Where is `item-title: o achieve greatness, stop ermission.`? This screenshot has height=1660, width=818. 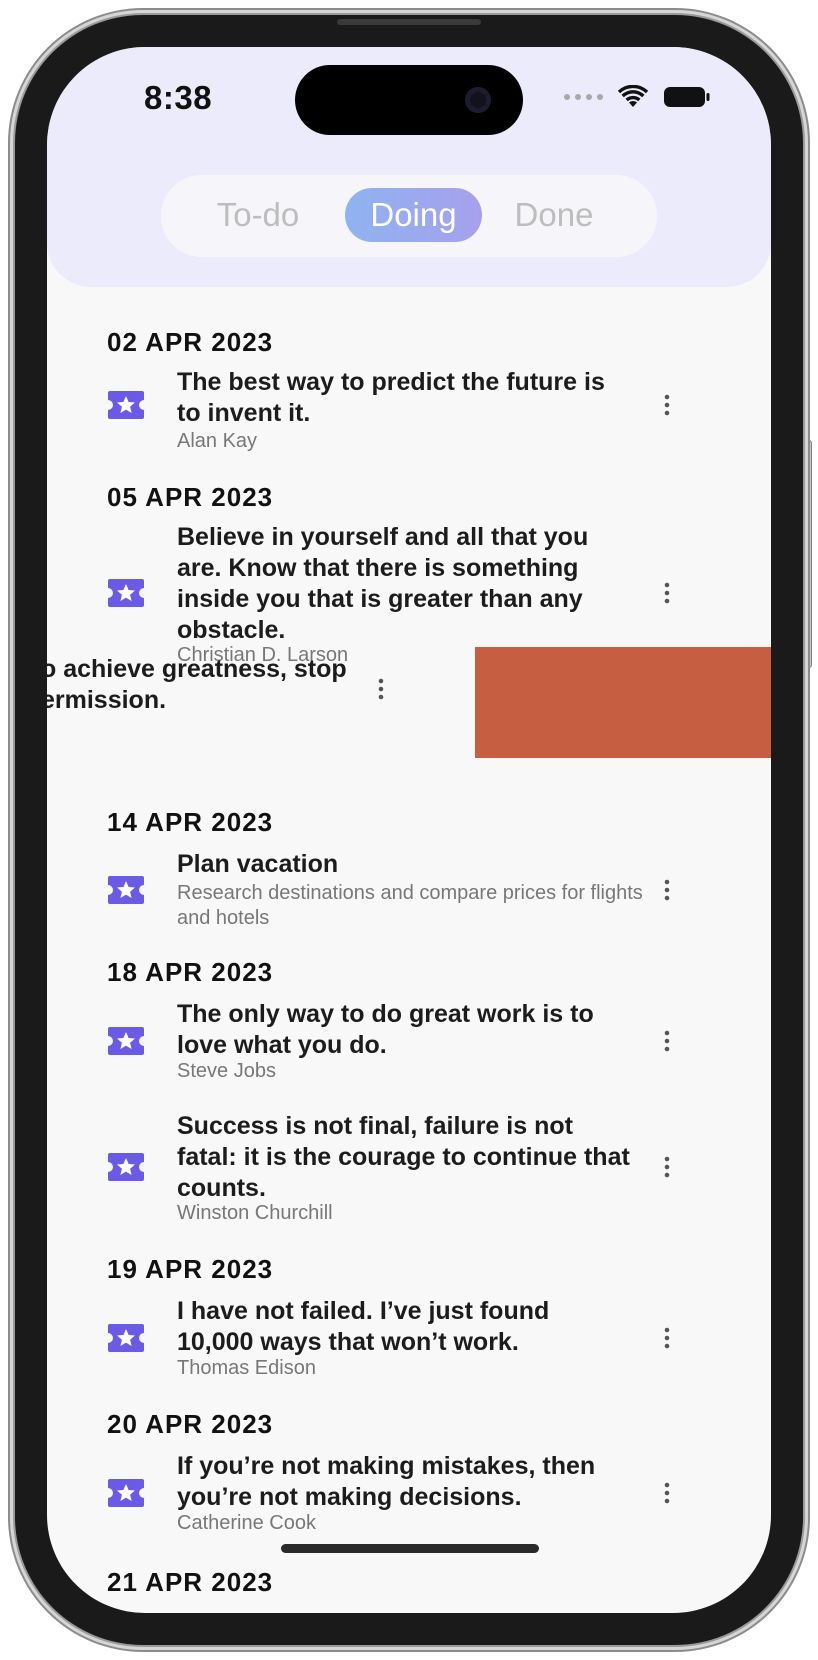
item-title: o achieve greatness, stop ermission. is located at coordinates (197, 684).